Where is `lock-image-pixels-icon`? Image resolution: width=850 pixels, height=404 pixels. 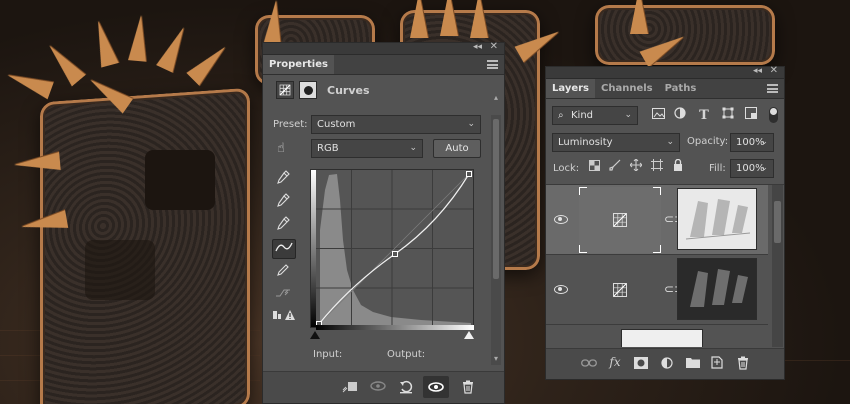
lock-image-pixels-icon is located at coordinates (615, 168).